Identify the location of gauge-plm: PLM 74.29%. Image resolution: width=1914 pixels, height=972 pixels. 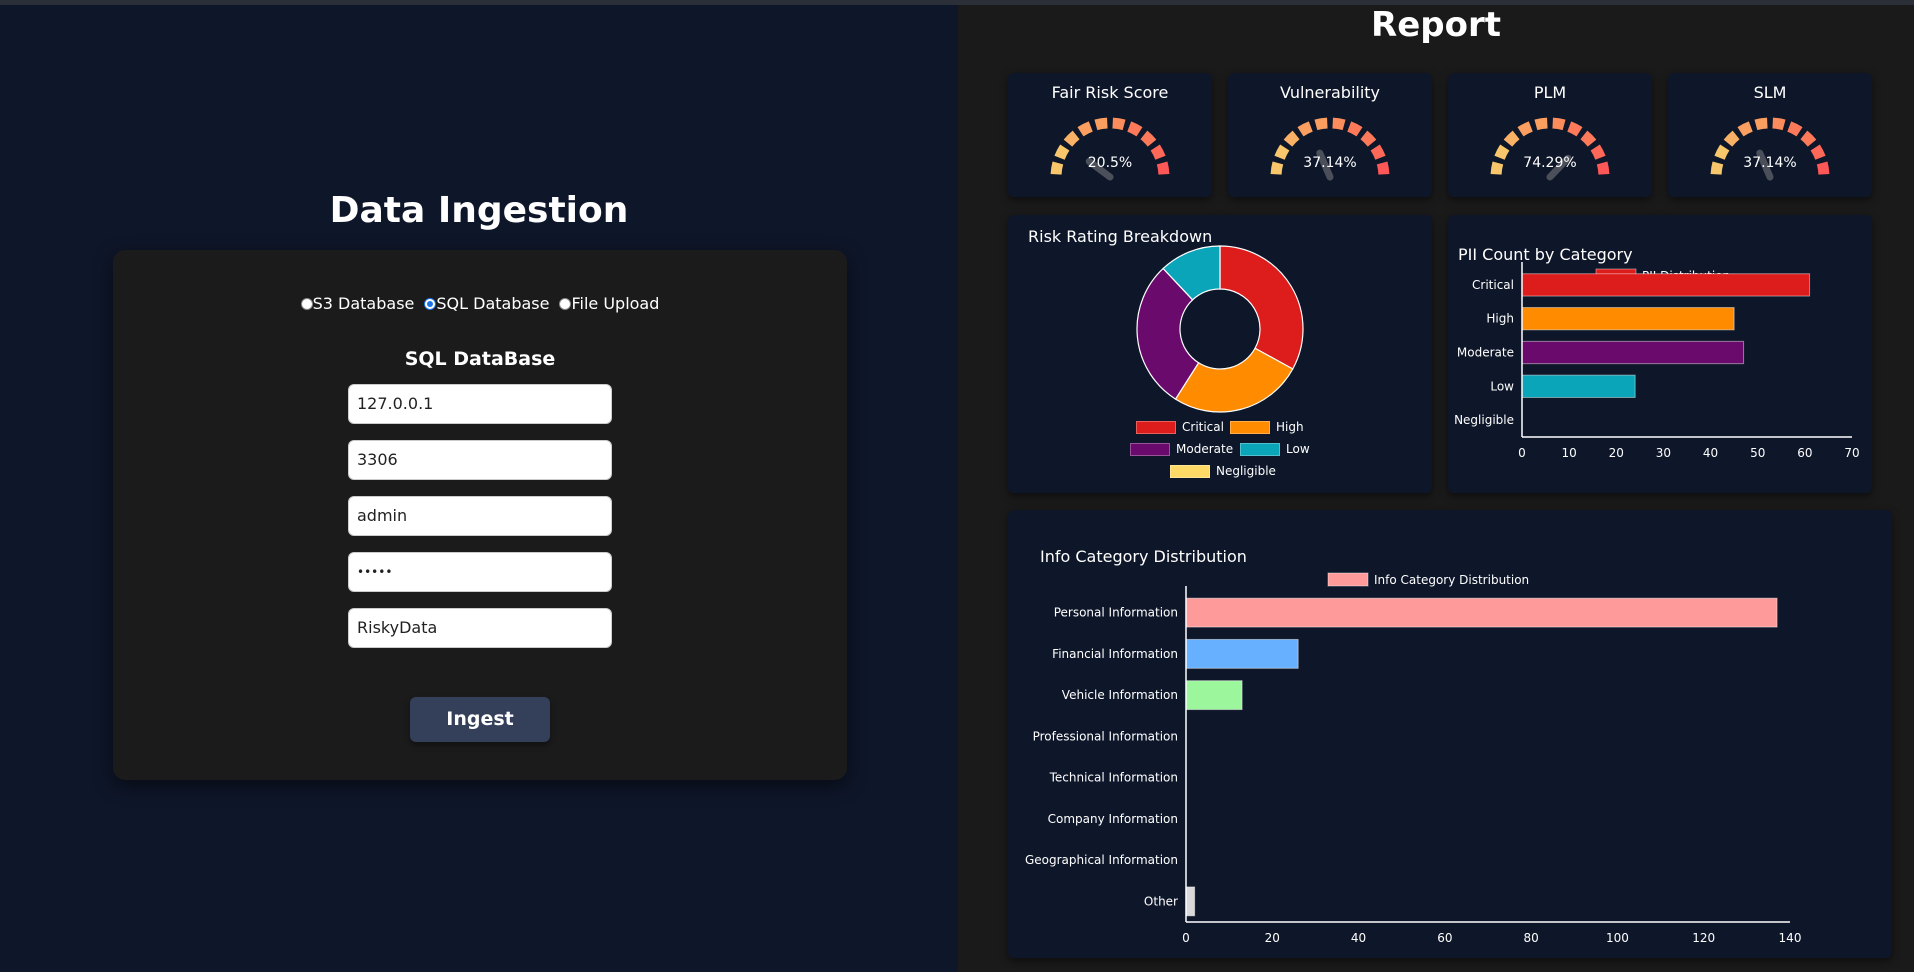
(1550, 135).